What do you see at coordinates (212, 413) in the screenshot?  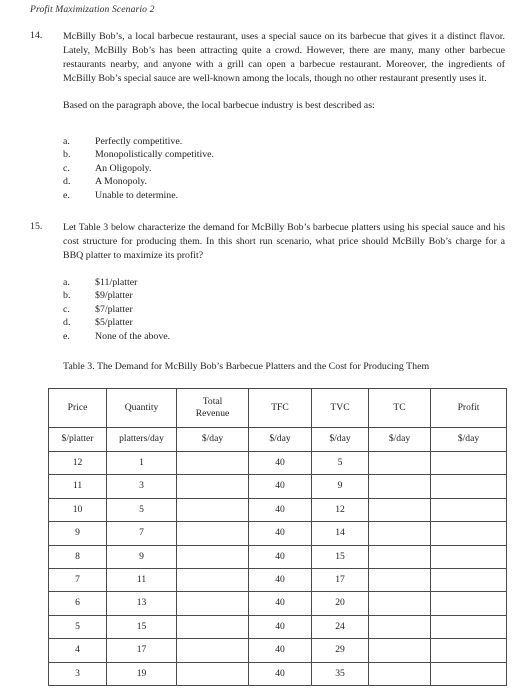 I see `column-header-total-revenue-line2: Revenue` at bounding box center [212, 413].